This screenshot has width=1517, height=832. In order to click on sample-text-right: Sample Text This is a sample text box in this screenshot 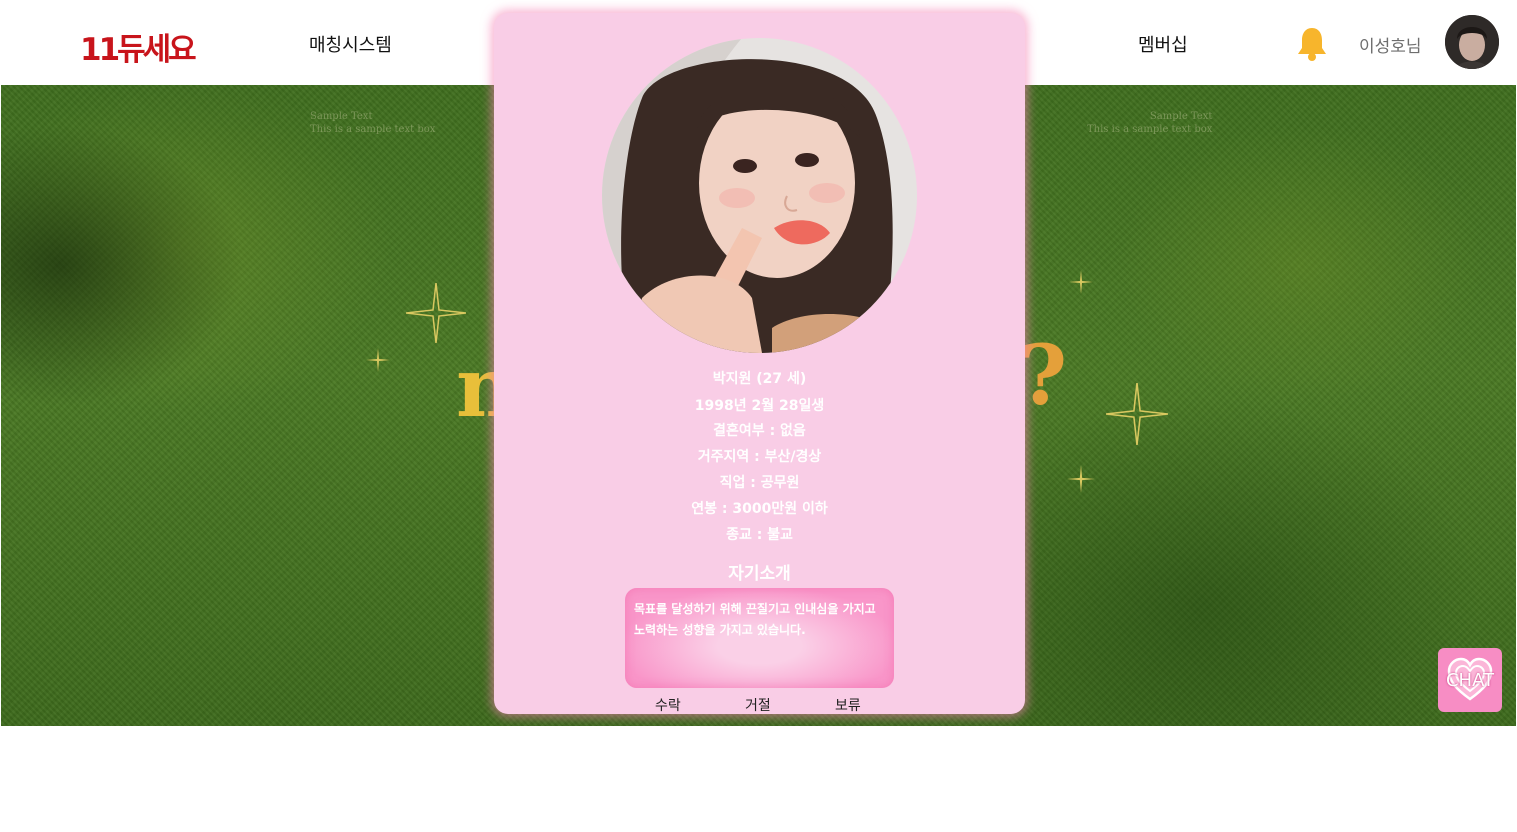, I will do `click(1149, 123)`.